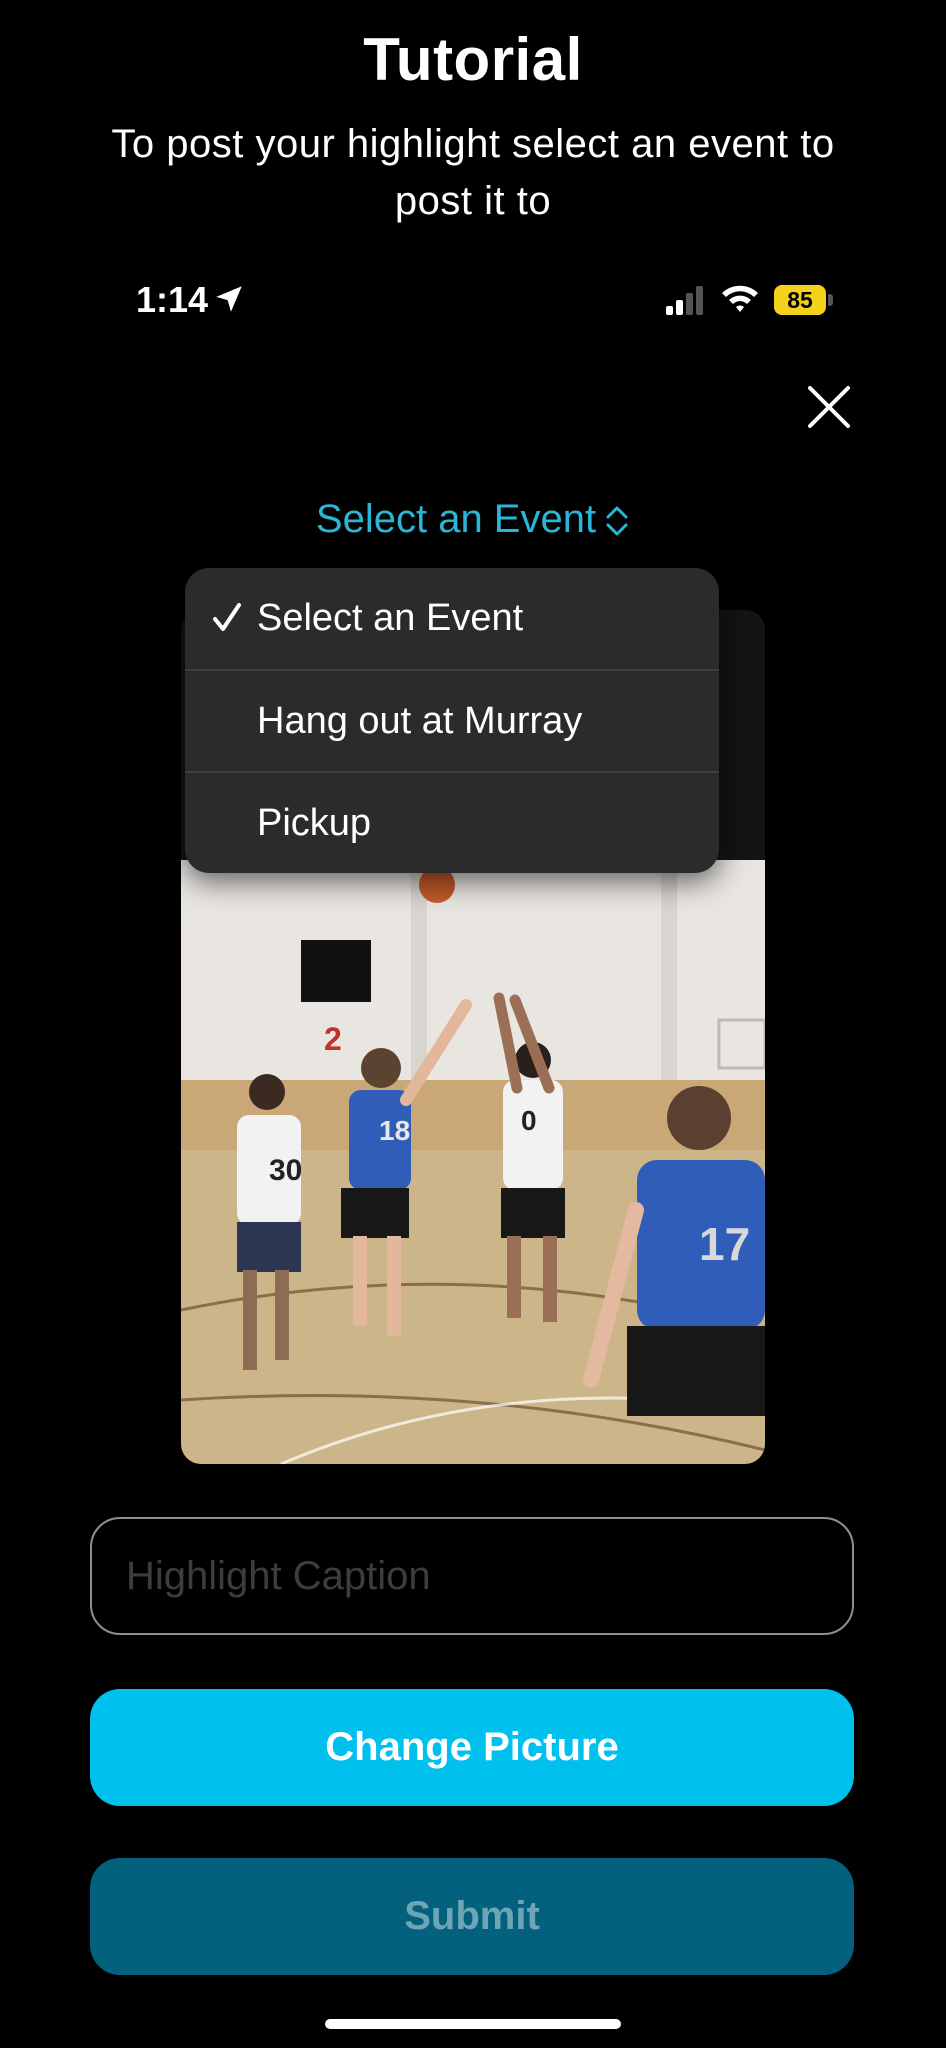 This screenshot has height=2048, width=946. I want to click on event-select-button: Select an Event, so click(473, 519).